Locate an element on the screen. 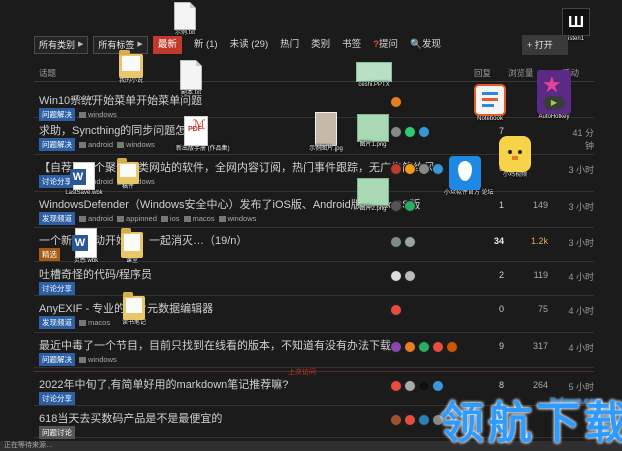 The image size is (622, 451). desktop-word-file-1: W LastSave.wbk is located at coordinates (84, 179).